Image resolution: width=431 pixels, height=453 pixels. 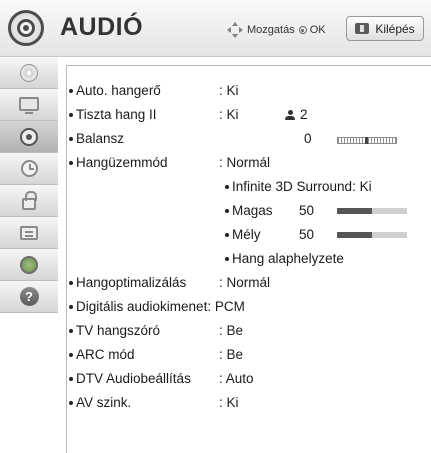 What do you see at coordinates (131, 282) in the screenshot?
I see `sound-optimizer-label: Hangoptimalizálás` at bounding box center [131, 282].